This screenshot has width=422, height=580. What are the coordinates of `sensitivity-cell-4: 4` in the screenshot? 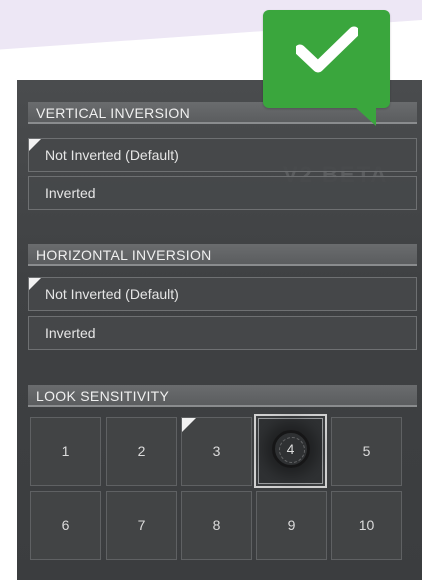 It's located at (290, 451).